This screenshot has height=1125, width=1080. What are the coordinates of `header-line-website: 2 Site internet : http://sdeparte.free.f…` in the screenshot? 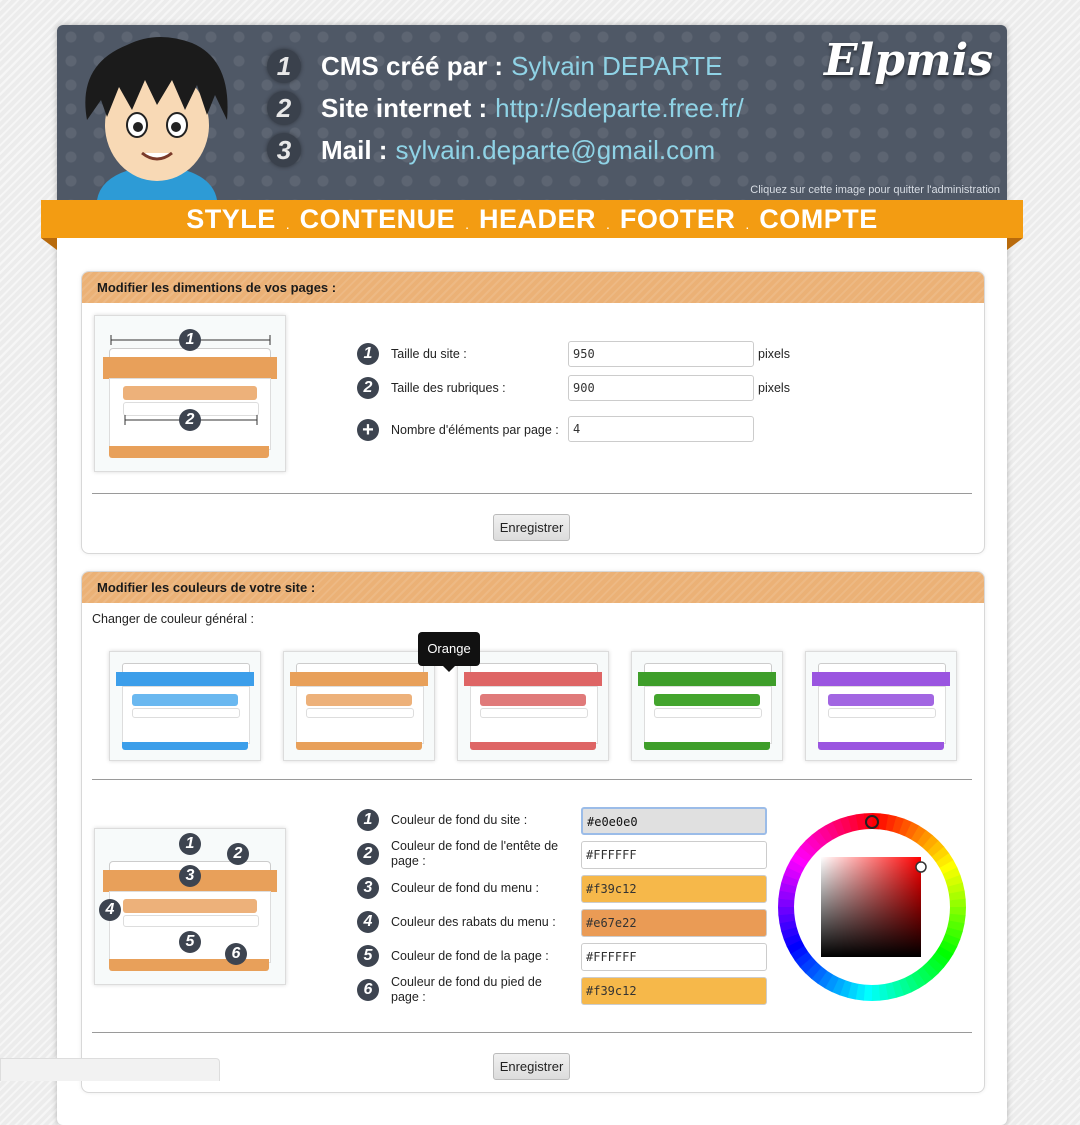 It's located at (505, 108).